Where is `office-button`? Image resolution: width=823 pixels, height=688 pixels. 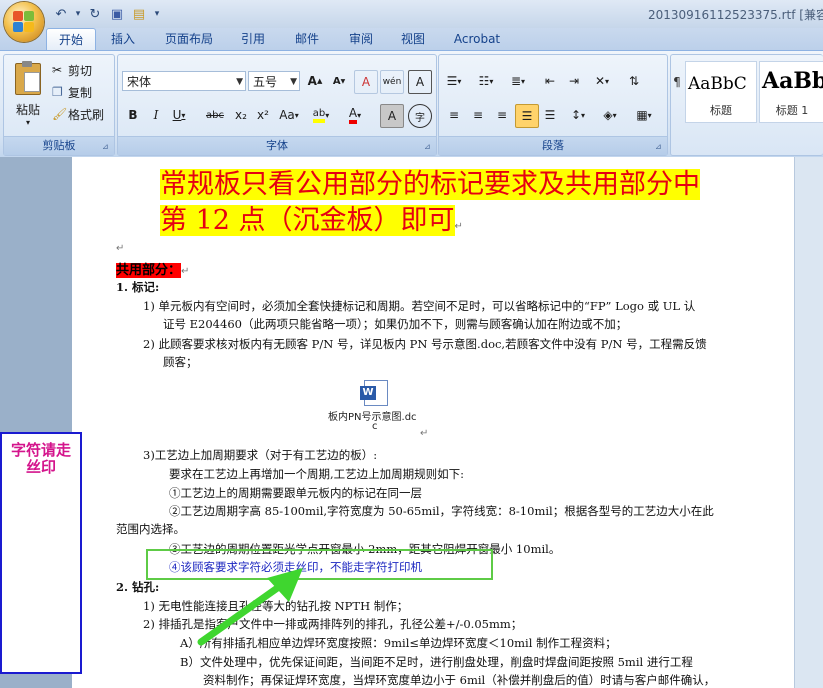
office-button is located at coordinates (24, 22).